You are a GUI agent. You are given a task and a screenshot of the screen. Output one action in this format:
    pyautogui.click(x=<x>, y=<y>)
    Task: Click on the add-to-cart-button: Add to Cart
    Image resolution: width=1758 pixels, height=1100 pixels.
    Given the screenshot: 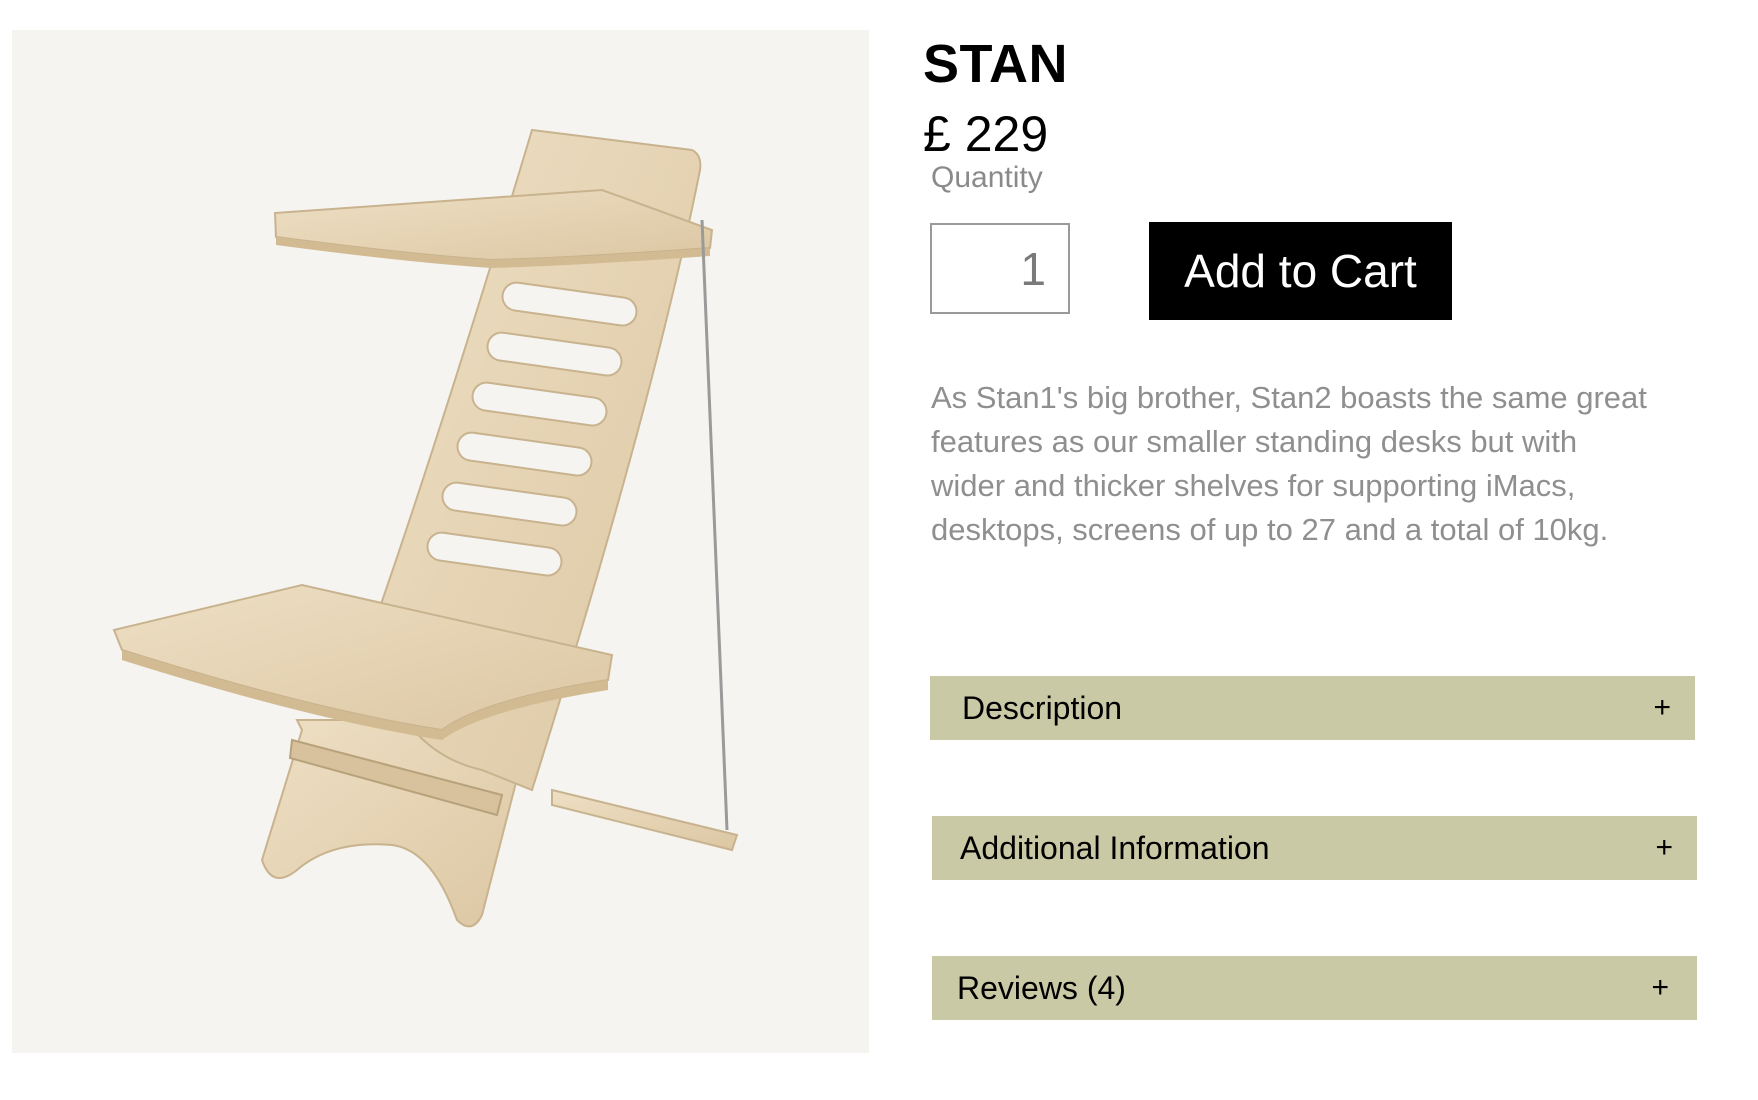 What is the action you would take?
    pyautogui.click(x=1300, y=271)
    